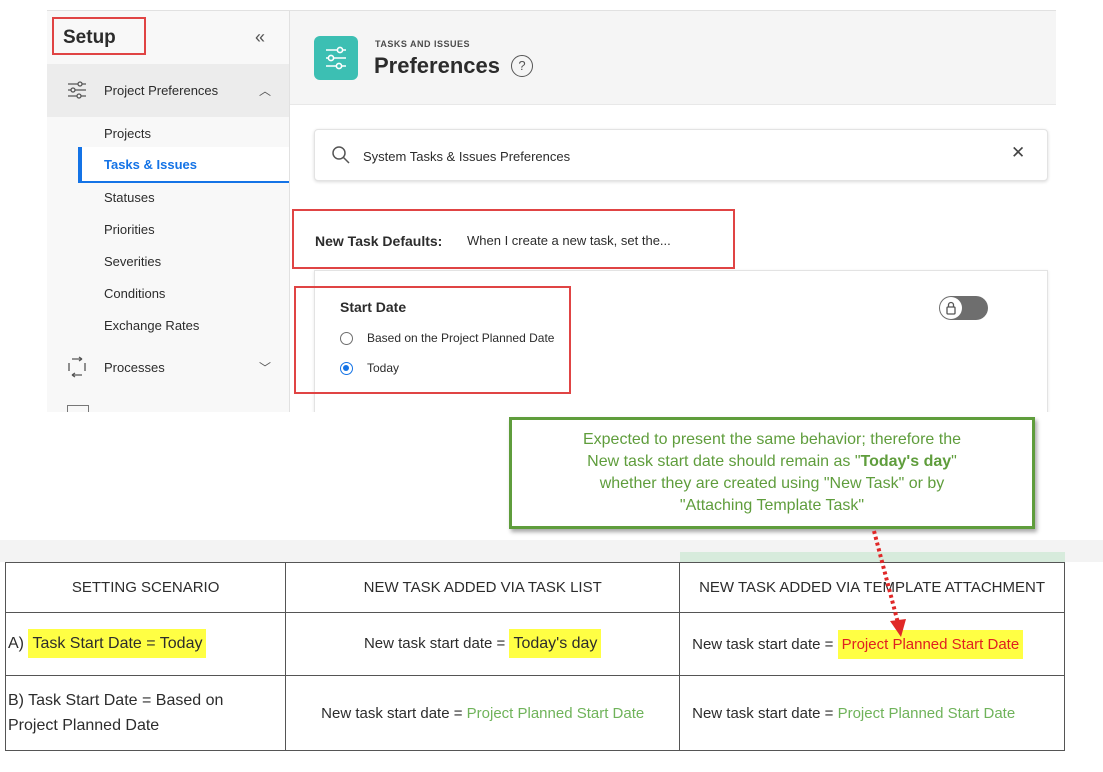 The image size is (1103, 772). Describe the element at coordinates (341, 155) in the screenshot. I see `search-icon` at that location.